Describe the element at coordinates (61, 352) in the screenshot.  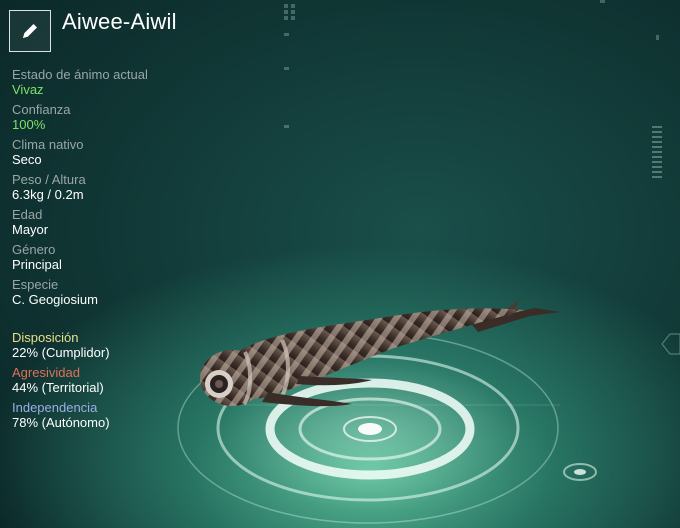
I see `trait-value: 22% (Cumplidor)` at that location.